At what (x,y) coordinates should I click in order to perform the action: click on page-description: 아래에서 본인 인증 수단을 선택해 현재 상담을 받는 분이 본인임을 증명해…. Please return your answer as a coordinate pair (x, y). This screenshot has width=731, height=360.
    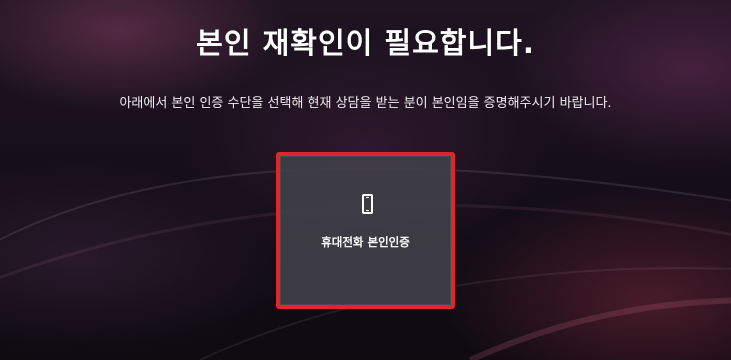
    Looking at the image, I should click on (365, 103).